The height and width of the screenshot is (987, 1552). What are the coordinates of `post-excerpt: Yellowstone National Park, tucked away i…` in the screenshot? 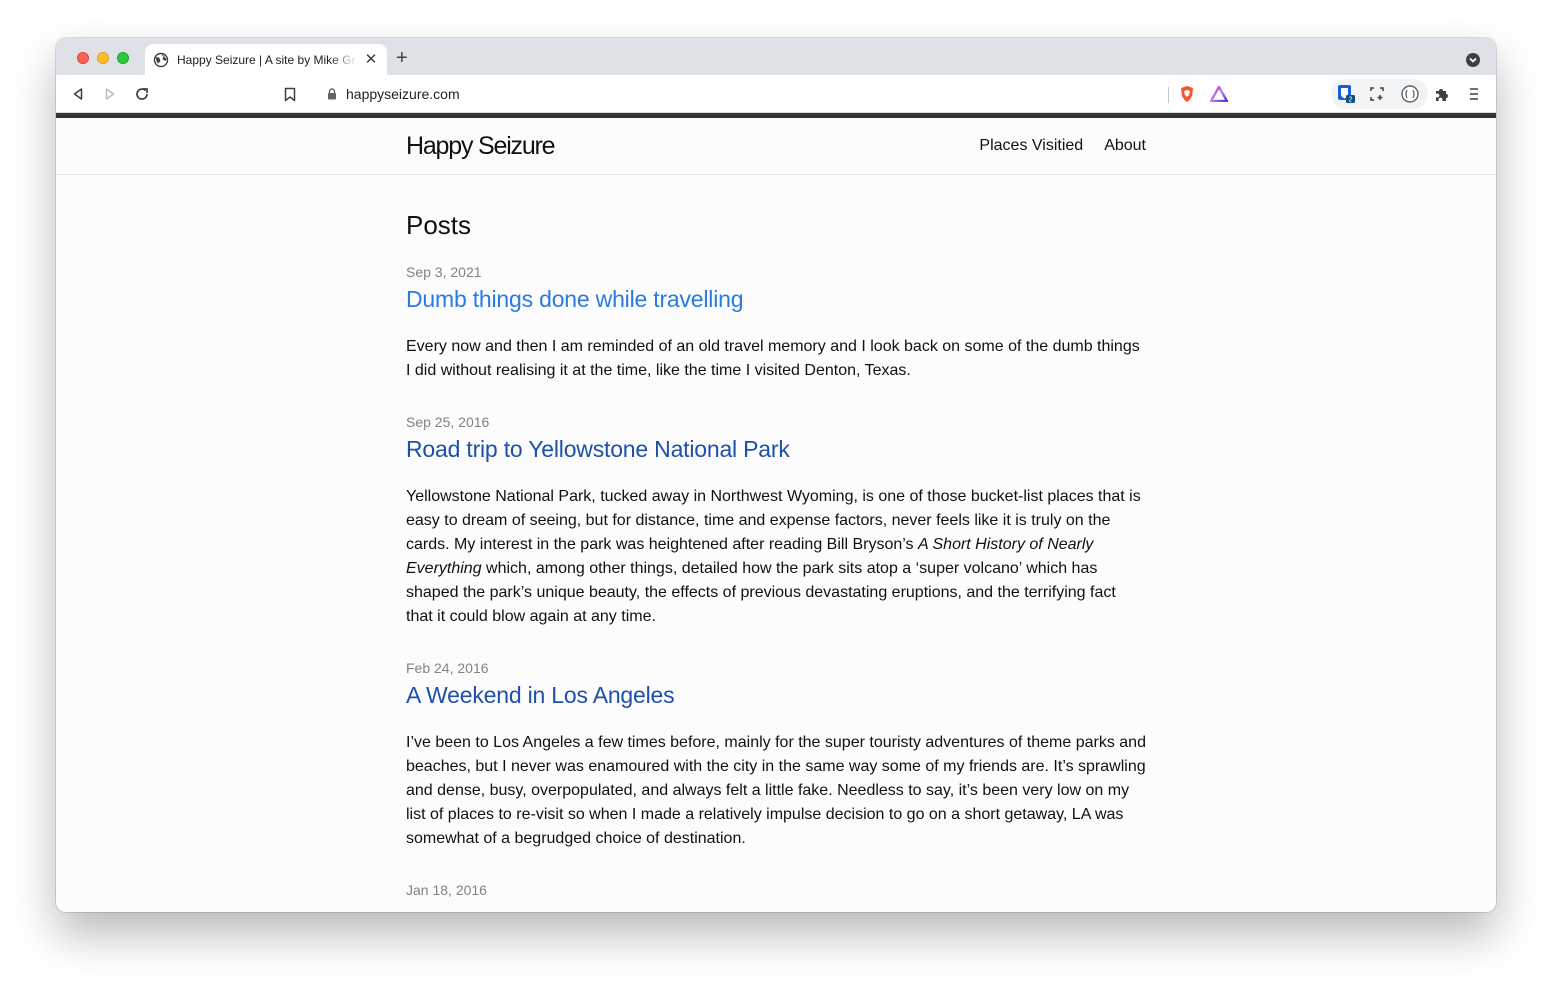 It's located at (776, 557).